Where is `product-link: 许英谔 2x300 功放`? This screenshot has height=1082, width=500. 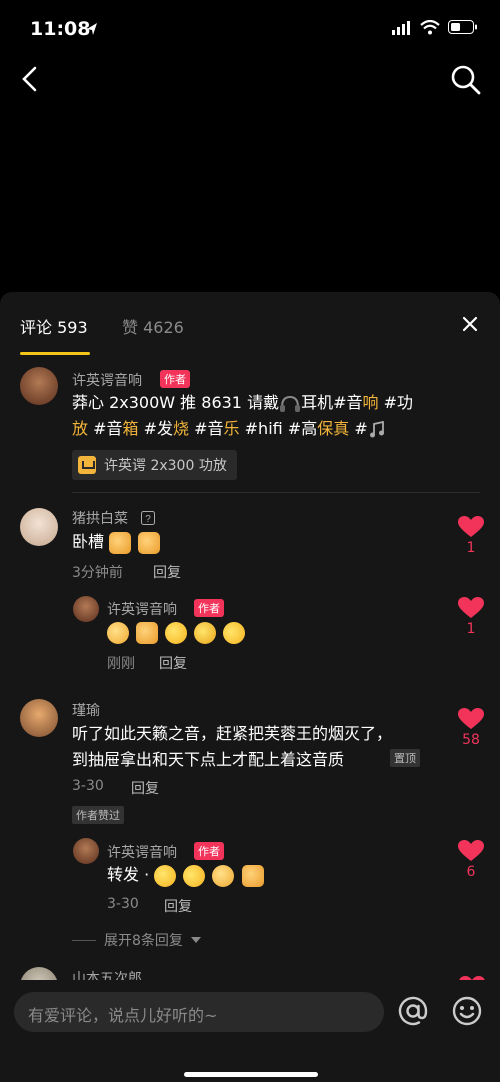 product-link: 许英谔 2x300 功放 is located at coordinates (154, 465).